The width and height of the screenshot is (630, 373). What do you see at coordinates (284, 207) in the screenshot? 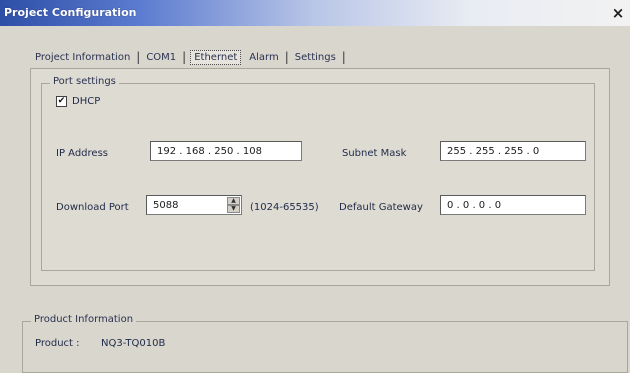
I see `download-port-range: (1024-65535)` at bounding box center [284, 207].